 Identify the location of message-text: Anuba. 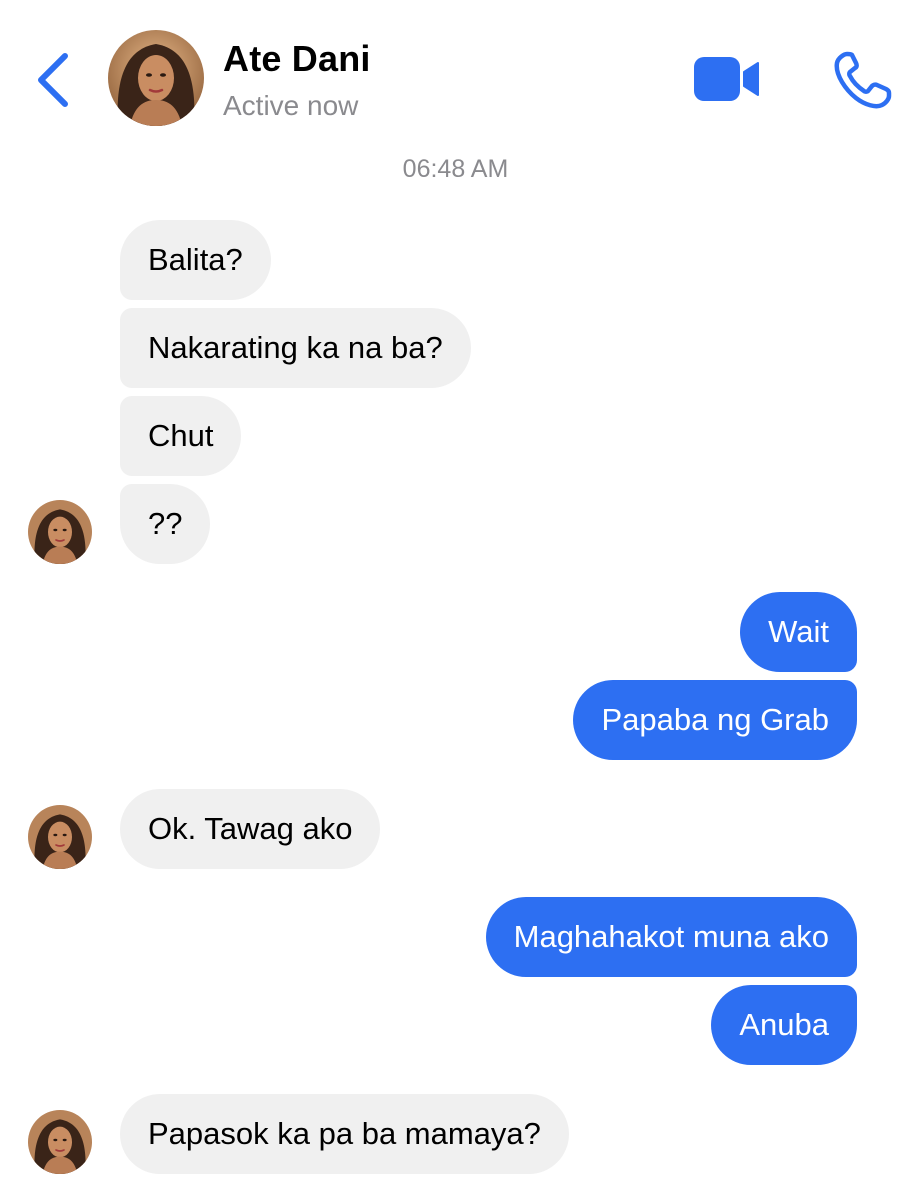
(784, 1024).